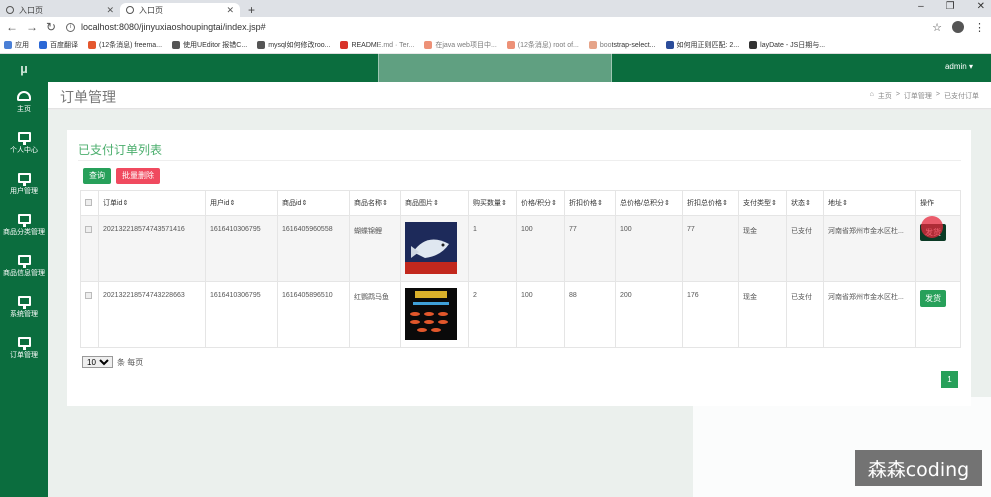 The height and width of the screenshot is (497, 991). What do you see at coordinates (869, 203) in the screenshot?
I see `column-header: 地址⇕` at bounding box center [869, 203].